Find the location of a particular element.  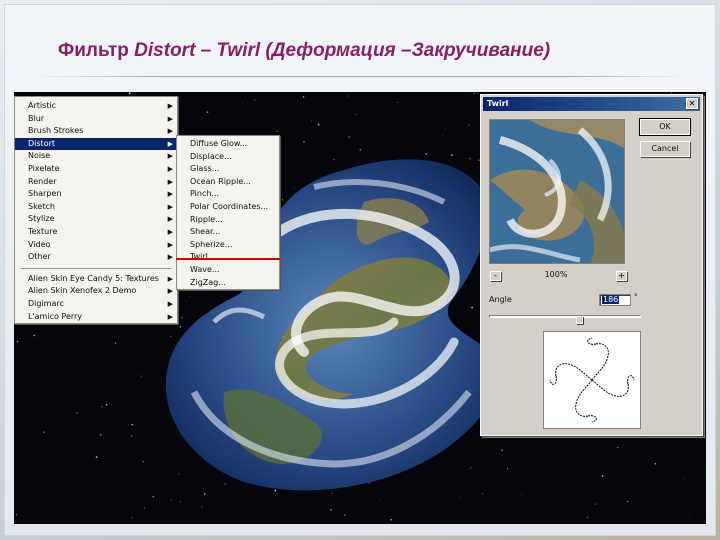

preview-image is located at coordinates (557, 191).